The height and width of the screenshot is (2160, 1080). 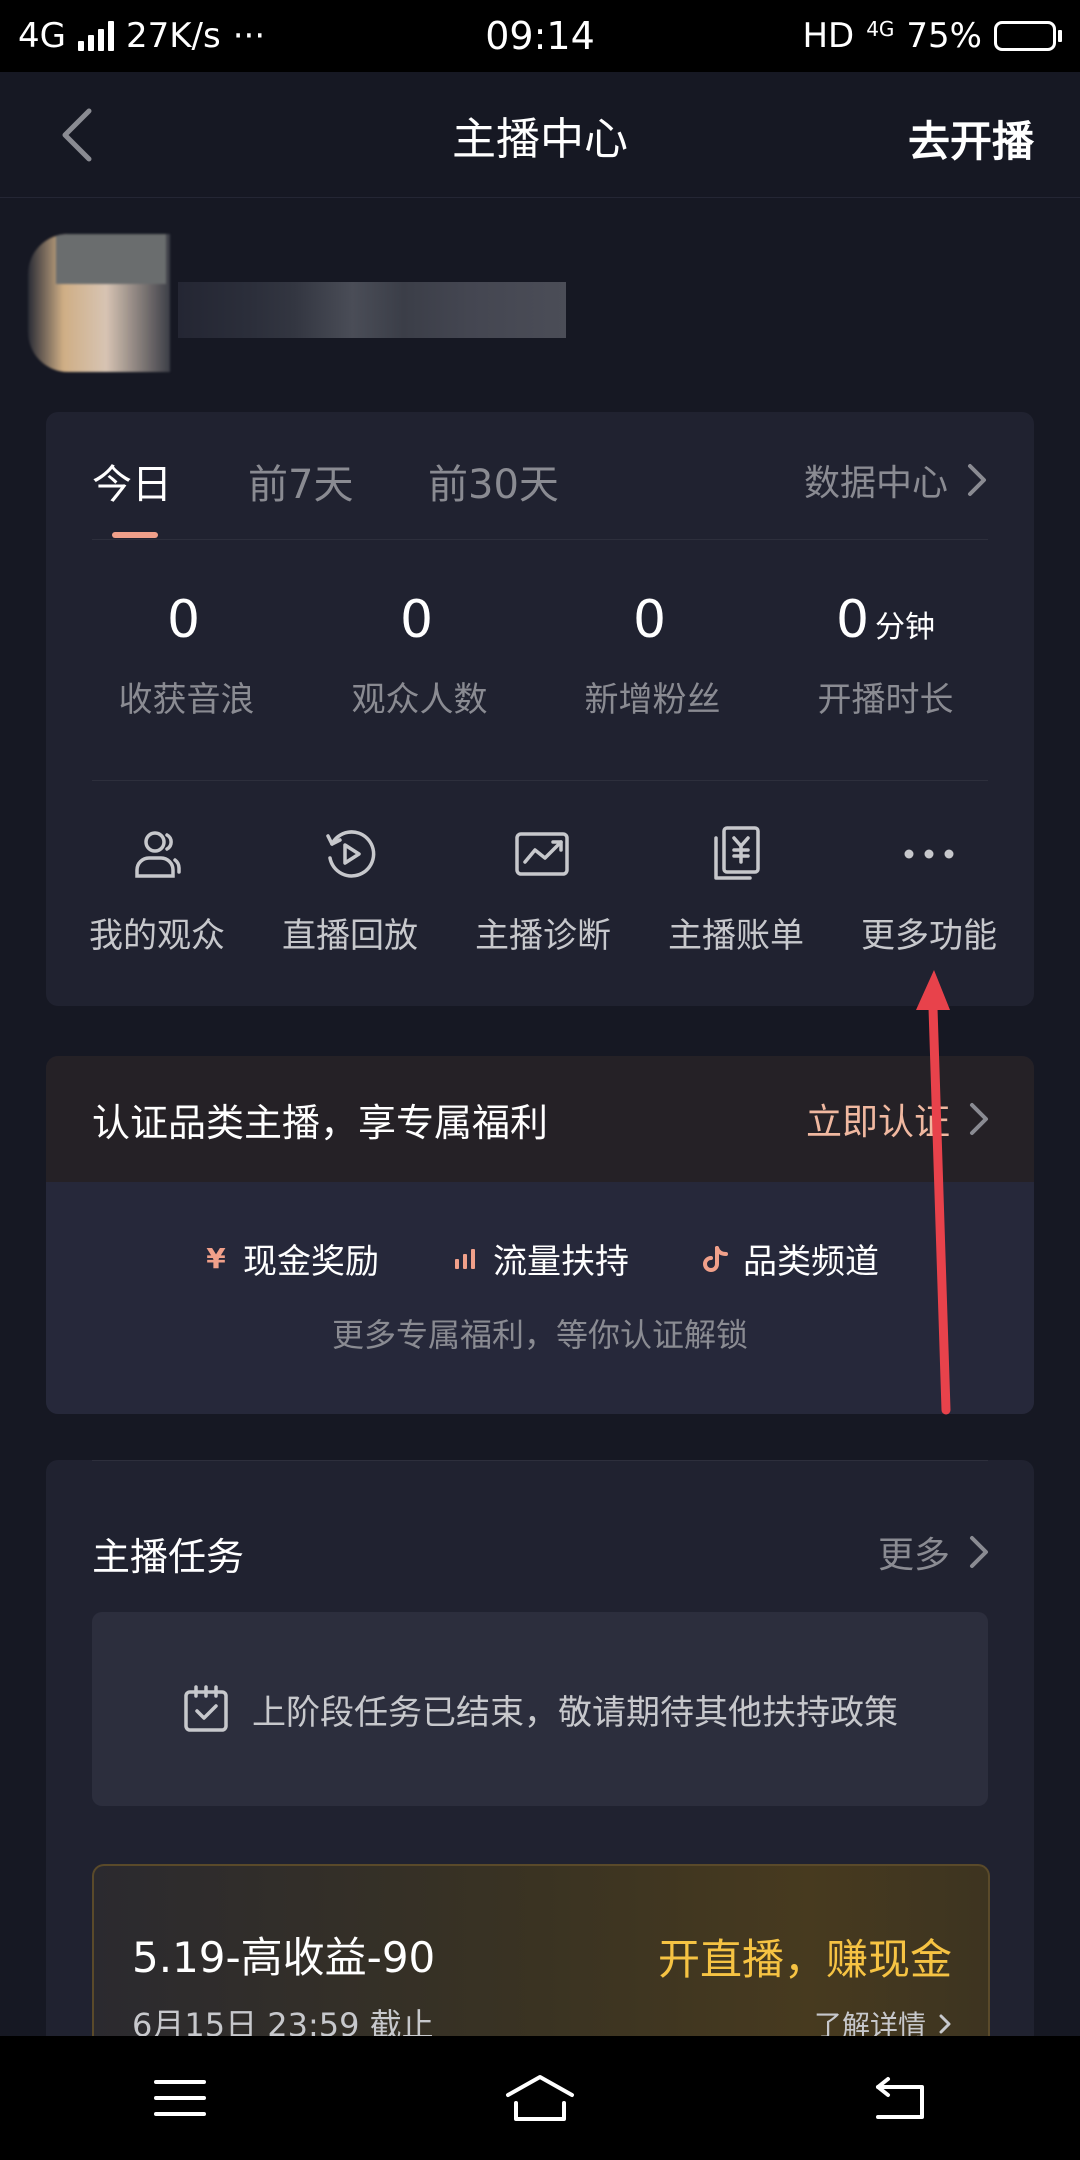 I want to click on go-live-button: 去开播, so click(x=971, y=138).